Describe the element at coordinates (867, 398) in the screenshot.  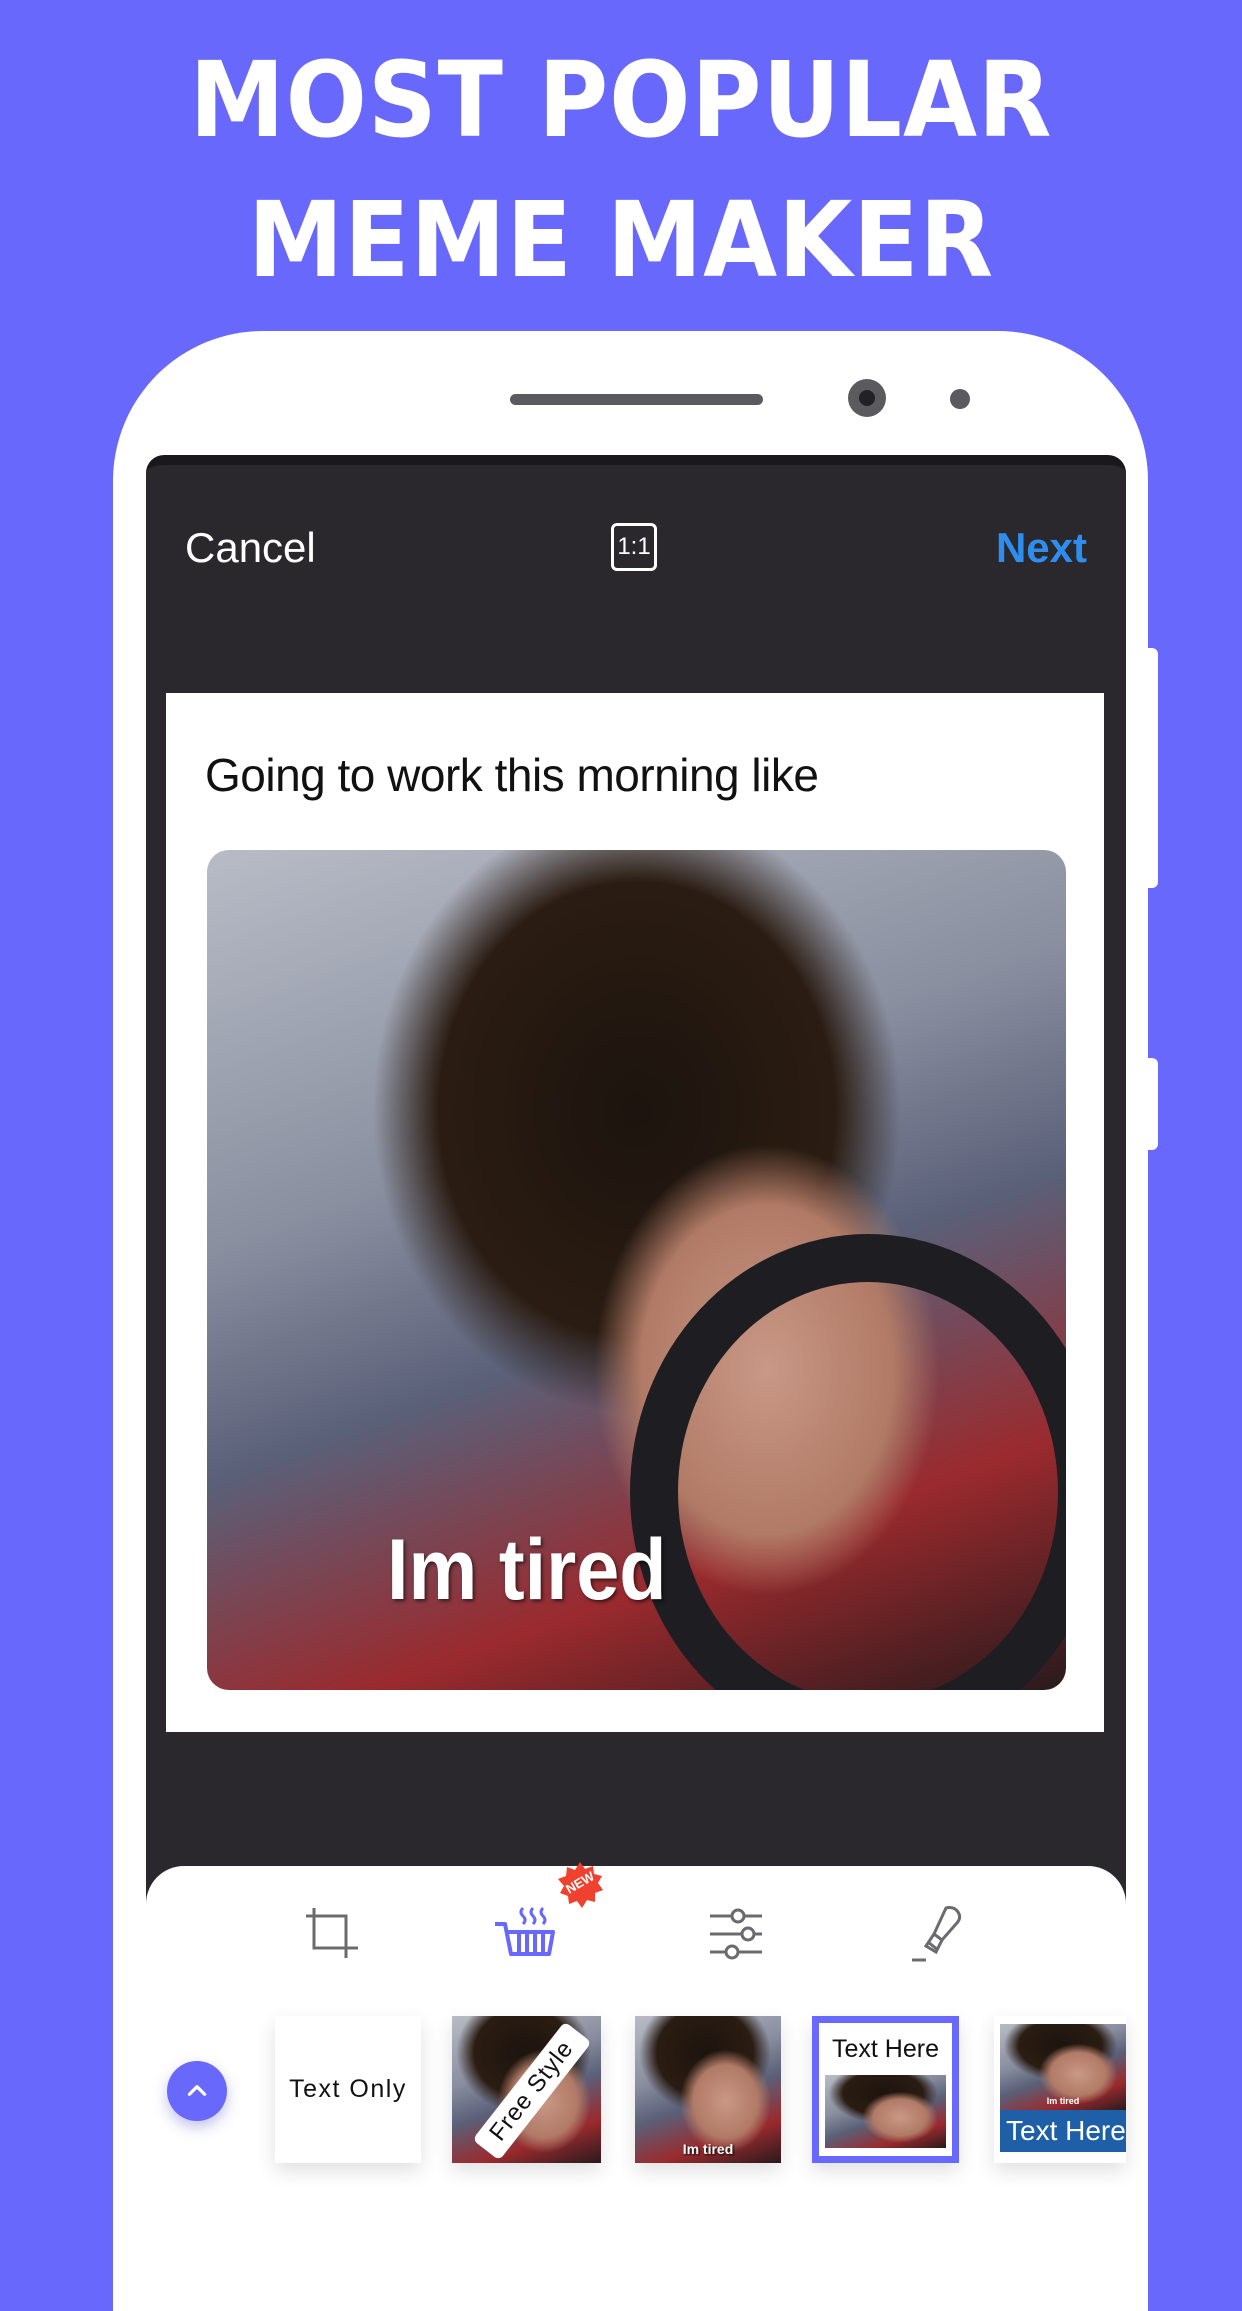
I see `phone-camera` at that location.